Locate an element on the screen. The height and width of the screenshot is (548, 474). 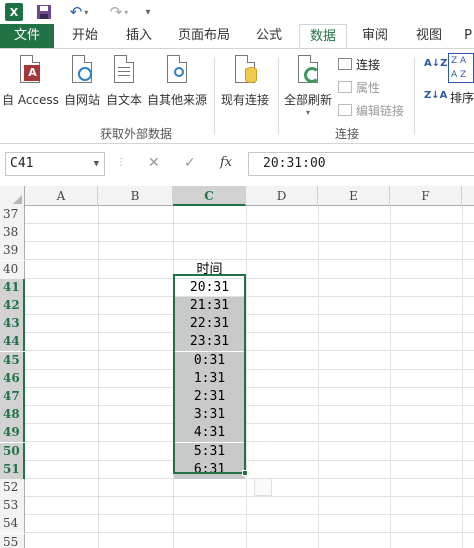
row-header: 51 is located at coordinates (12, 469).